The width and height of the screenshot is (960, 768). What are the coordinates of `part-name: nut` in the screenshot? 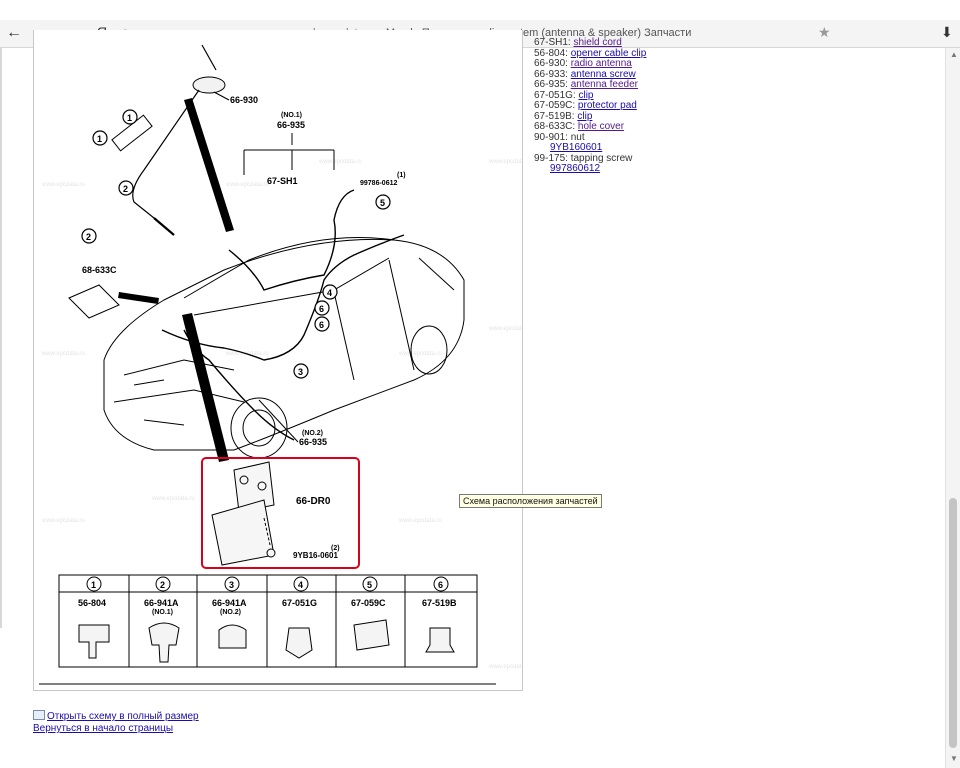 It's located at (577, 137).